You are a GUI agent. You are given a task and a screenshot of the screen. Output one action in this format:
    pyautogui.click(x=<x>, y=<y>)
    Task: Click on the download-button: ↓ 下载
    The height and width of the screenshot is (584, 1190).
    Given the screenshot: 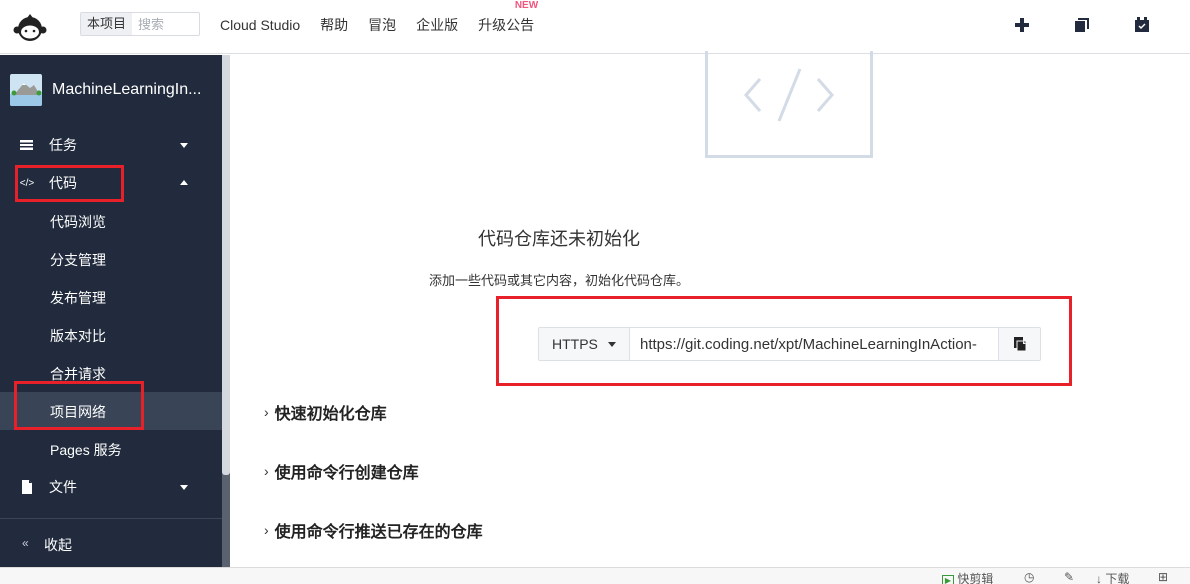 What is the action you would take?
    pyautogui.click(x=1112, y=577)
    